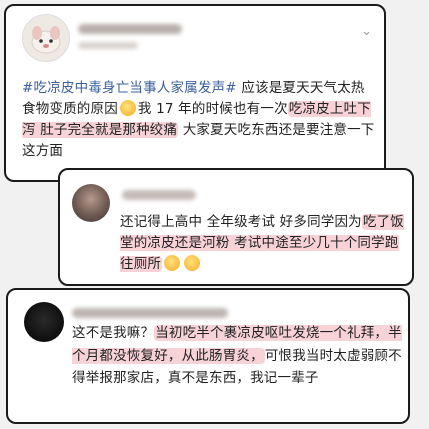 Image resolution: width=429 pixels, height=429 pixels. What do you see at coordinates (212, 109) in the screenshot?
I see `post-text: 我 17 年的时候也有一次` at bounding box center [212, 109].